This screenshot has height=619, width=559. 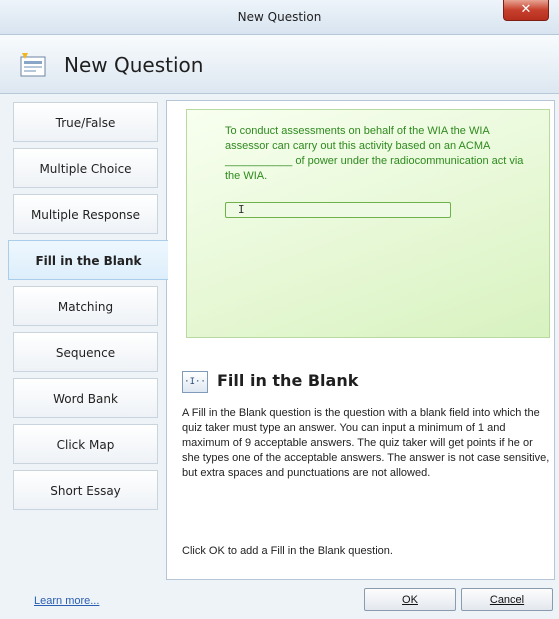 I want to click on question-type-multiple-response: Multiple Response, so click(x=85, y=214).